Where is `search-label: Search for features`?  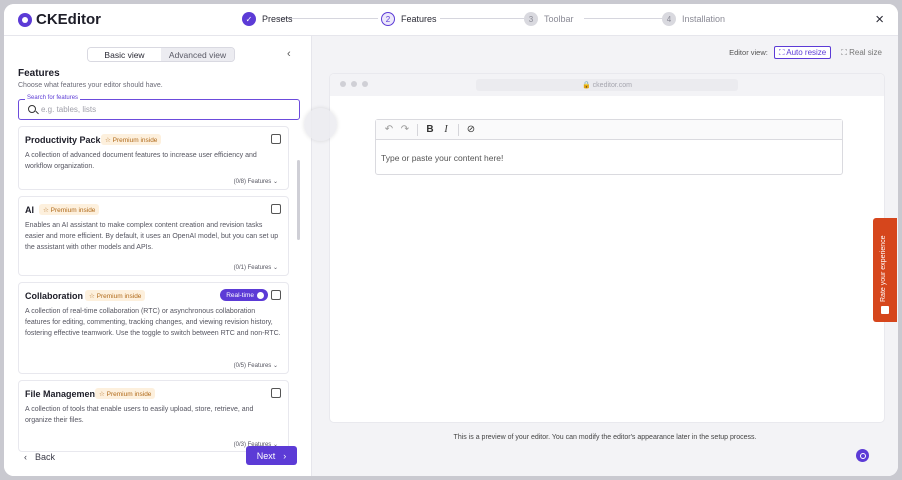 search-label: Search for features is located at coordinates (53, 98).